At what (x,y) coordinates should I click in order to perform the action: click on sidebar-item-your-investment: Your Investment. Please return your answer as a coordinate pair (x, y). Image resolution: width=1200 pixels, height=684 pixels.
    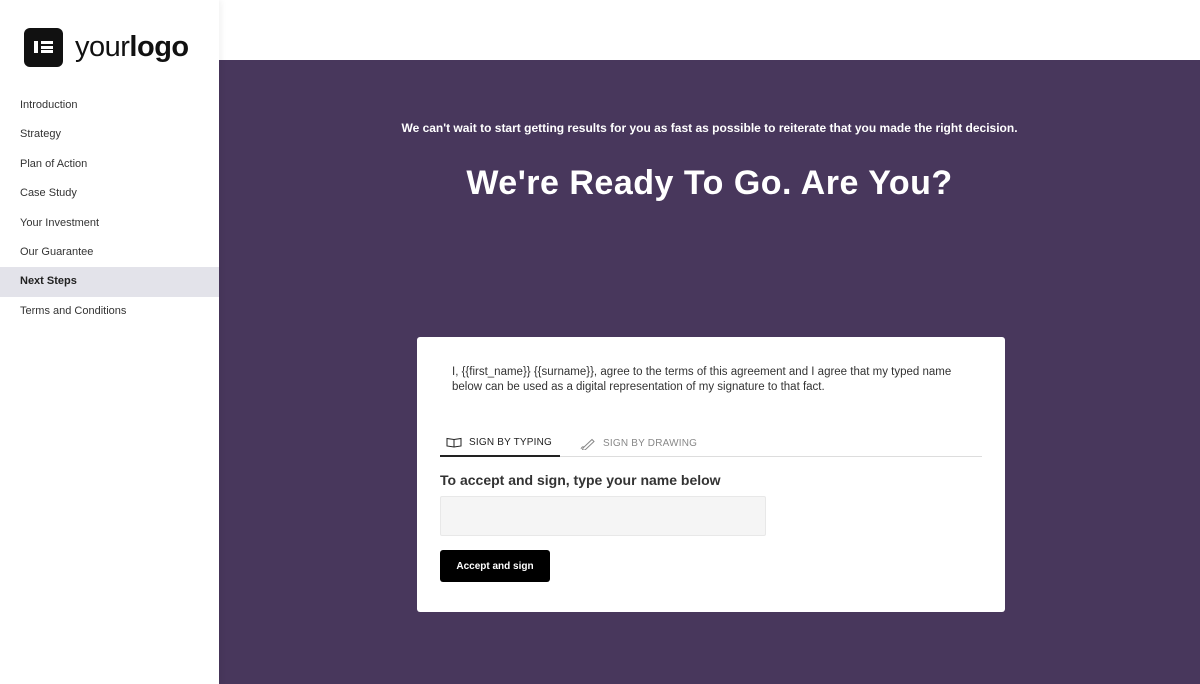
    Looking at the image, I should click on (109, 223).